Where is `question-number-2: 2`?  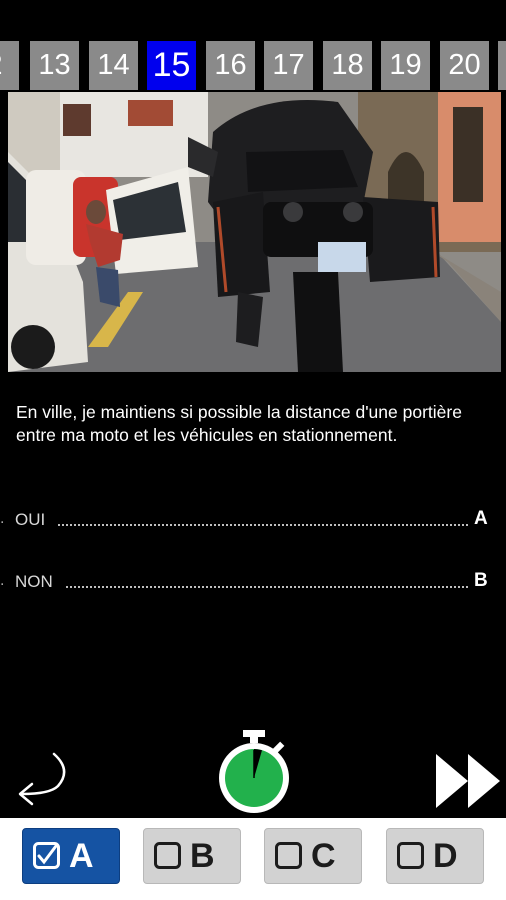
question-number-2: 2 is located at coordinates (9, 65).